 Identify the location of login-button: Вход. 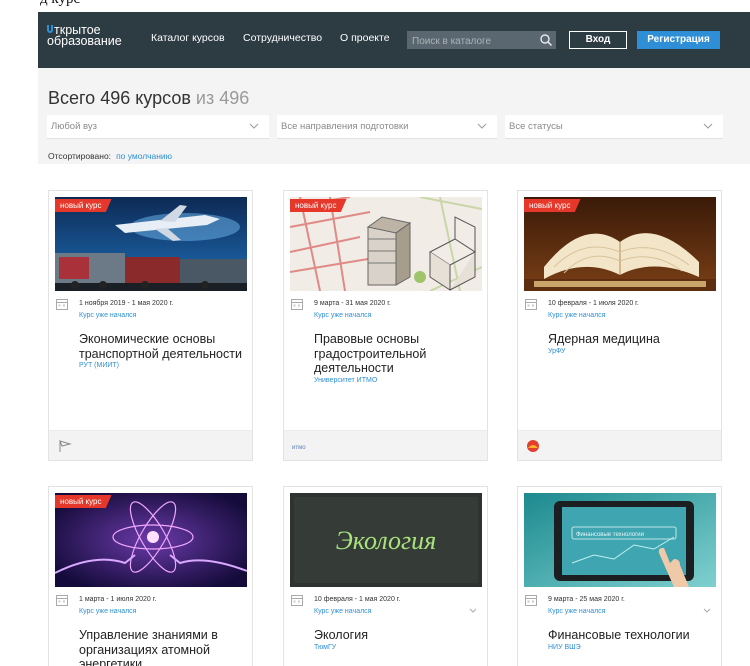
(598, 40).